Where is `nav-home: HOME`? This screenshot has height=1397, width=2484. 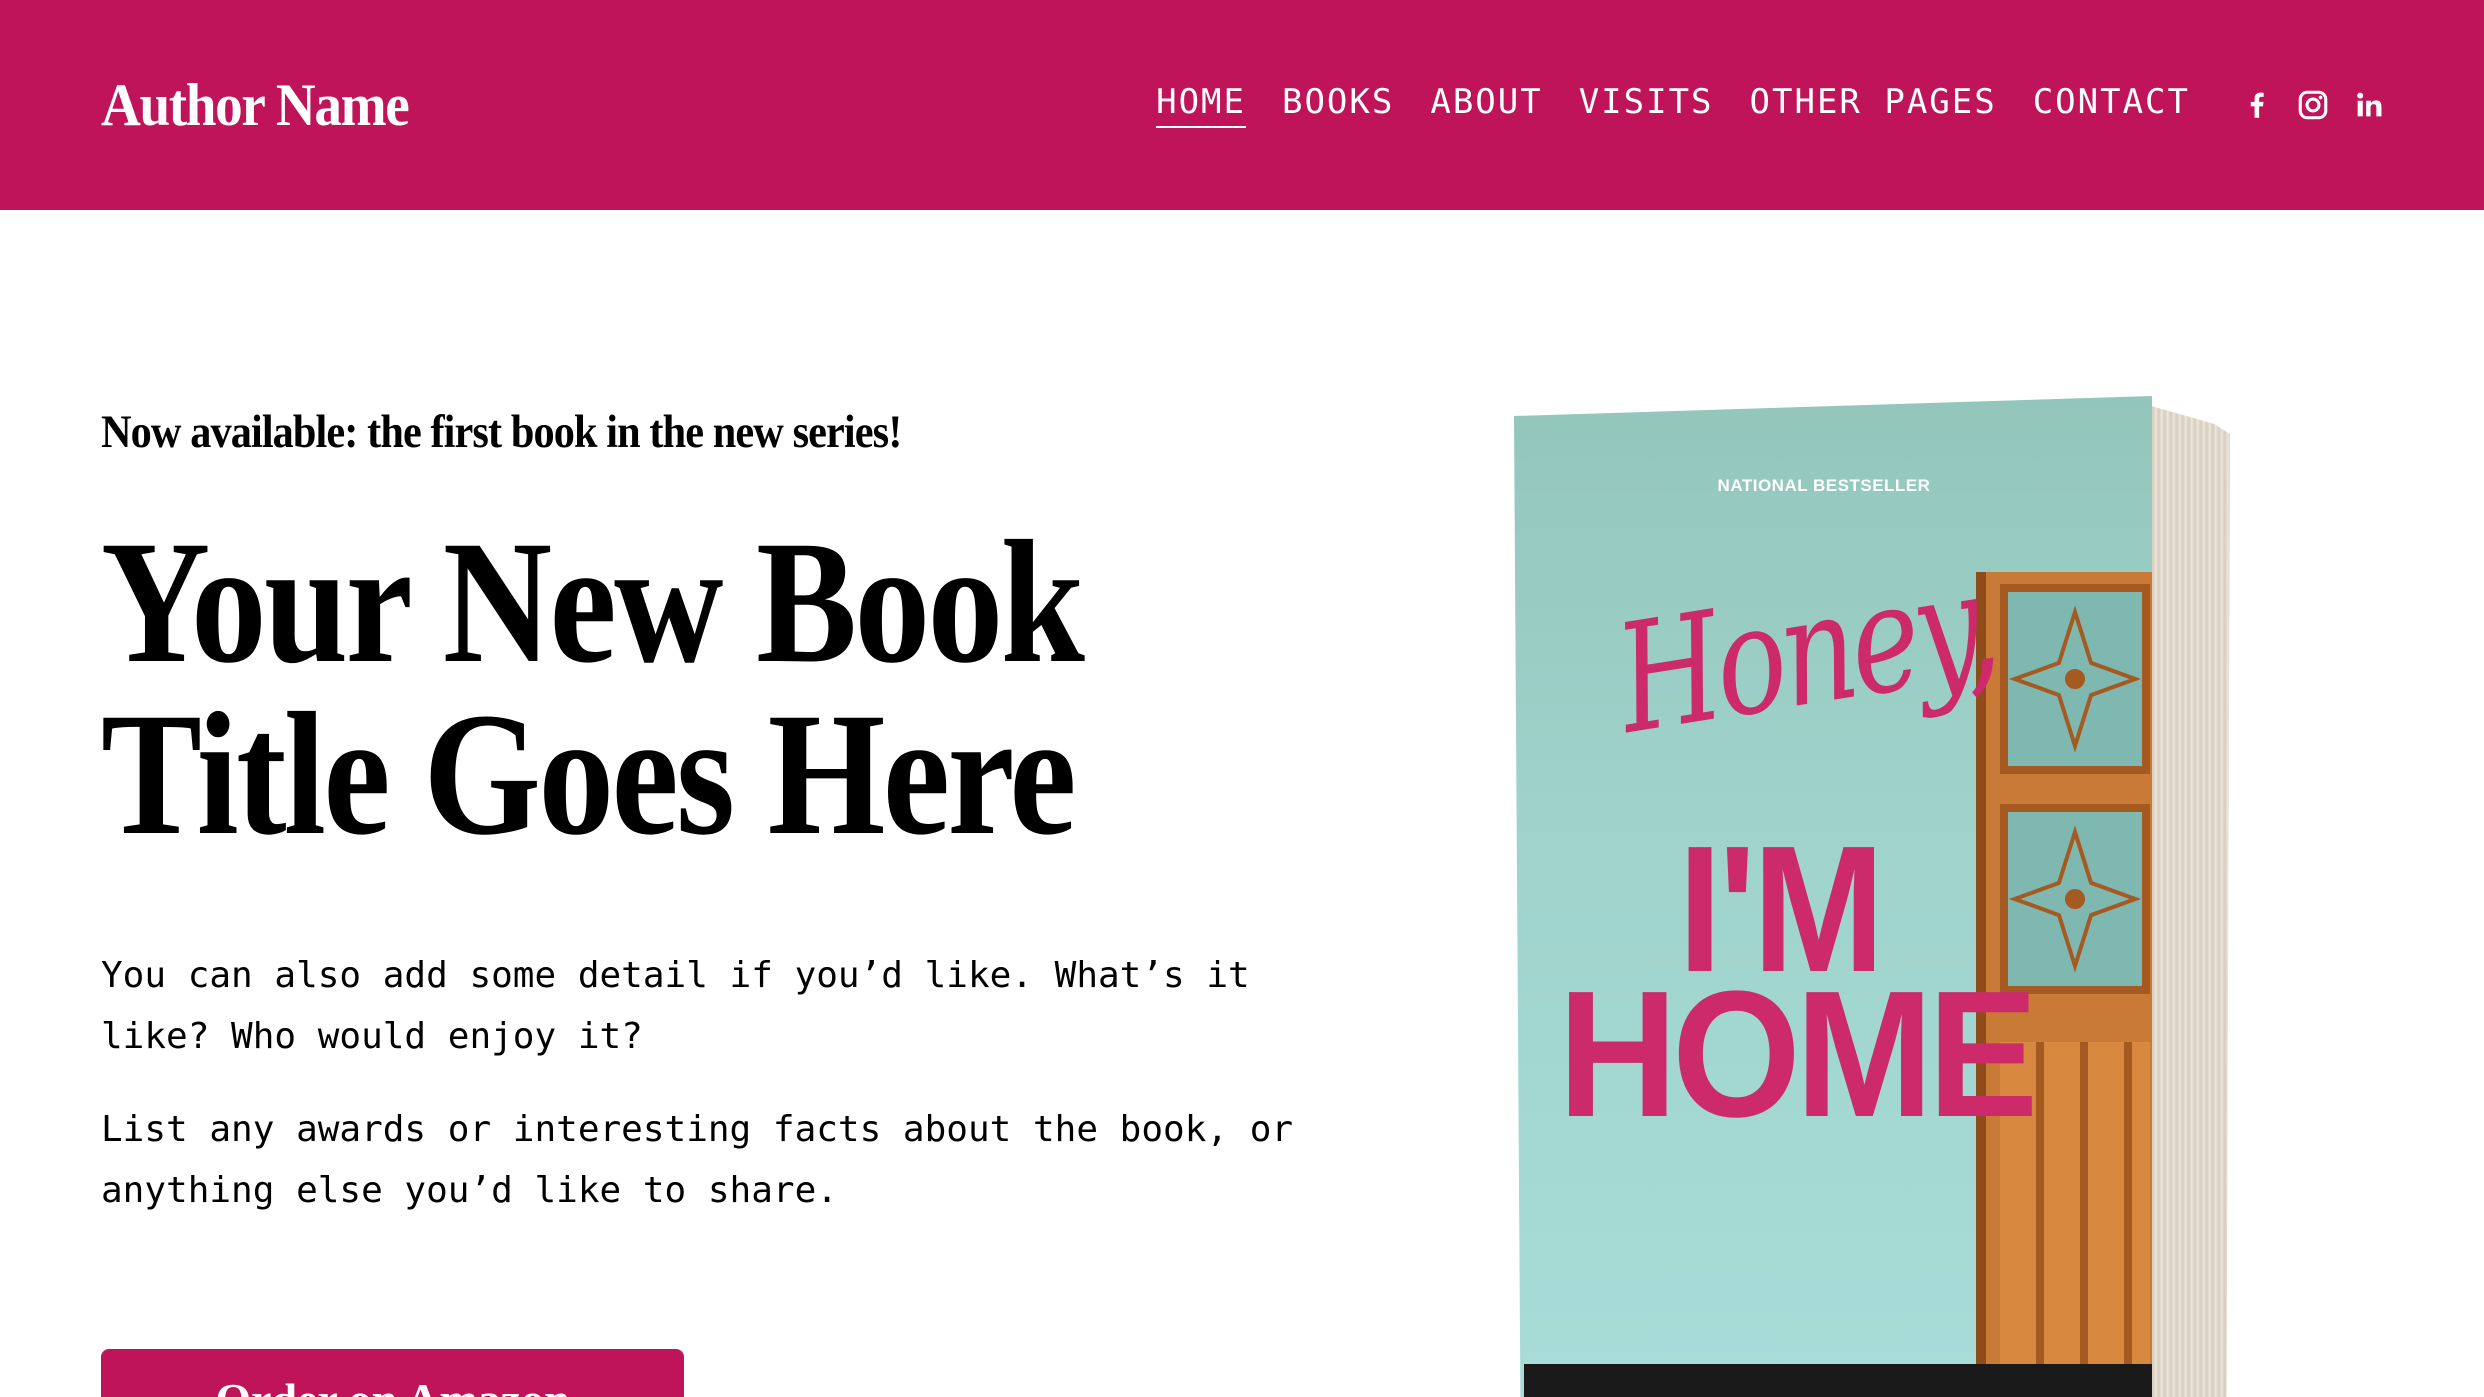 nav-home: HOME is located at coordinates (1201, 105).